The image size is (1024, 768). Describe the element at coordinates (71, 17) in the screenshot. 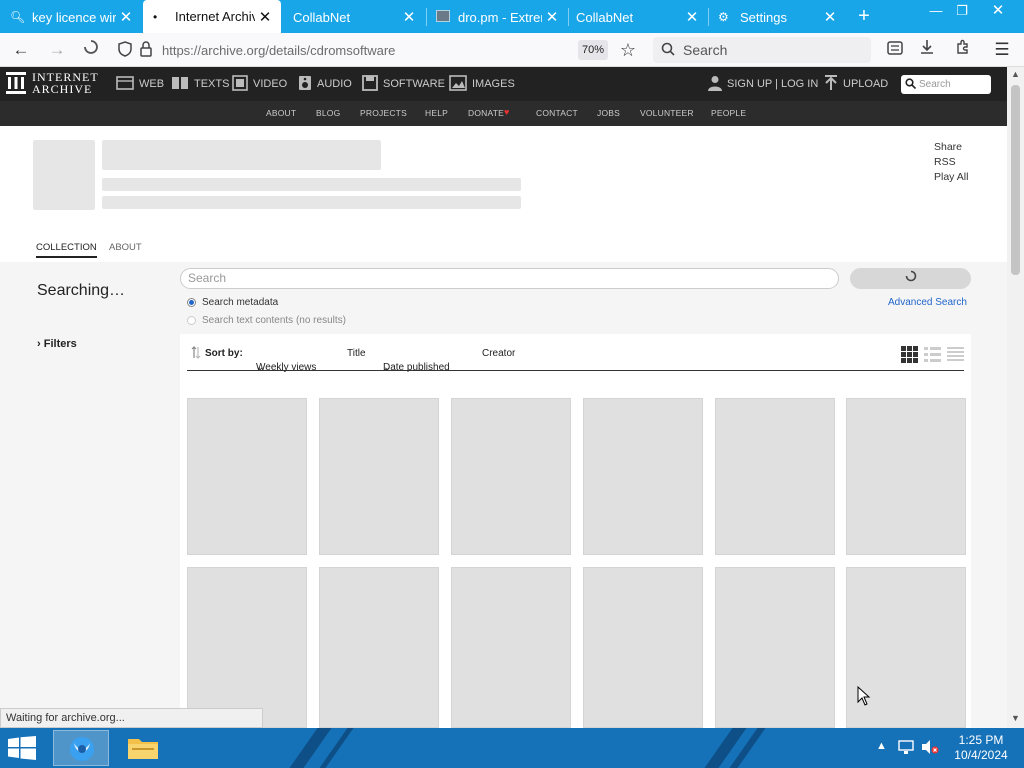

I see `tab-search: 🔍︎ key licence wir ✕` at that location.